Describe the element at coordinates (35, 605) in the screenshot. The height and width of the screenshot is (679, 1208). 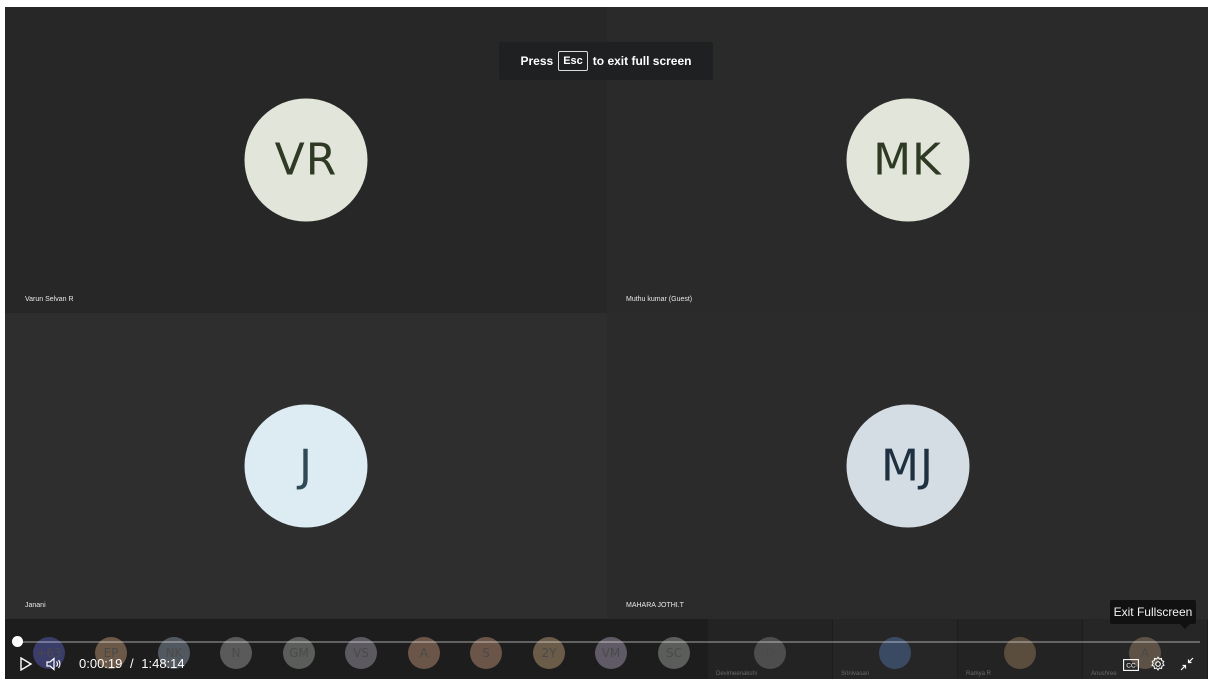
I see `participant-name: Janani` at that location.